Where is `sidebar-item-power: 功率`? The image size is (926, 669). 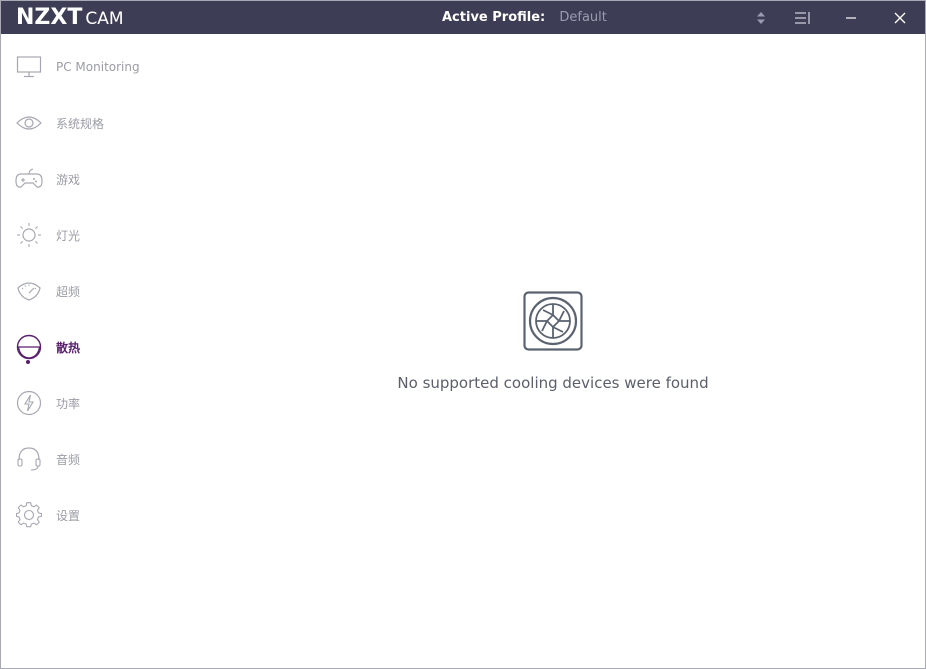
sidebar-item-power: 功率 is located at coordinates (47, 403).